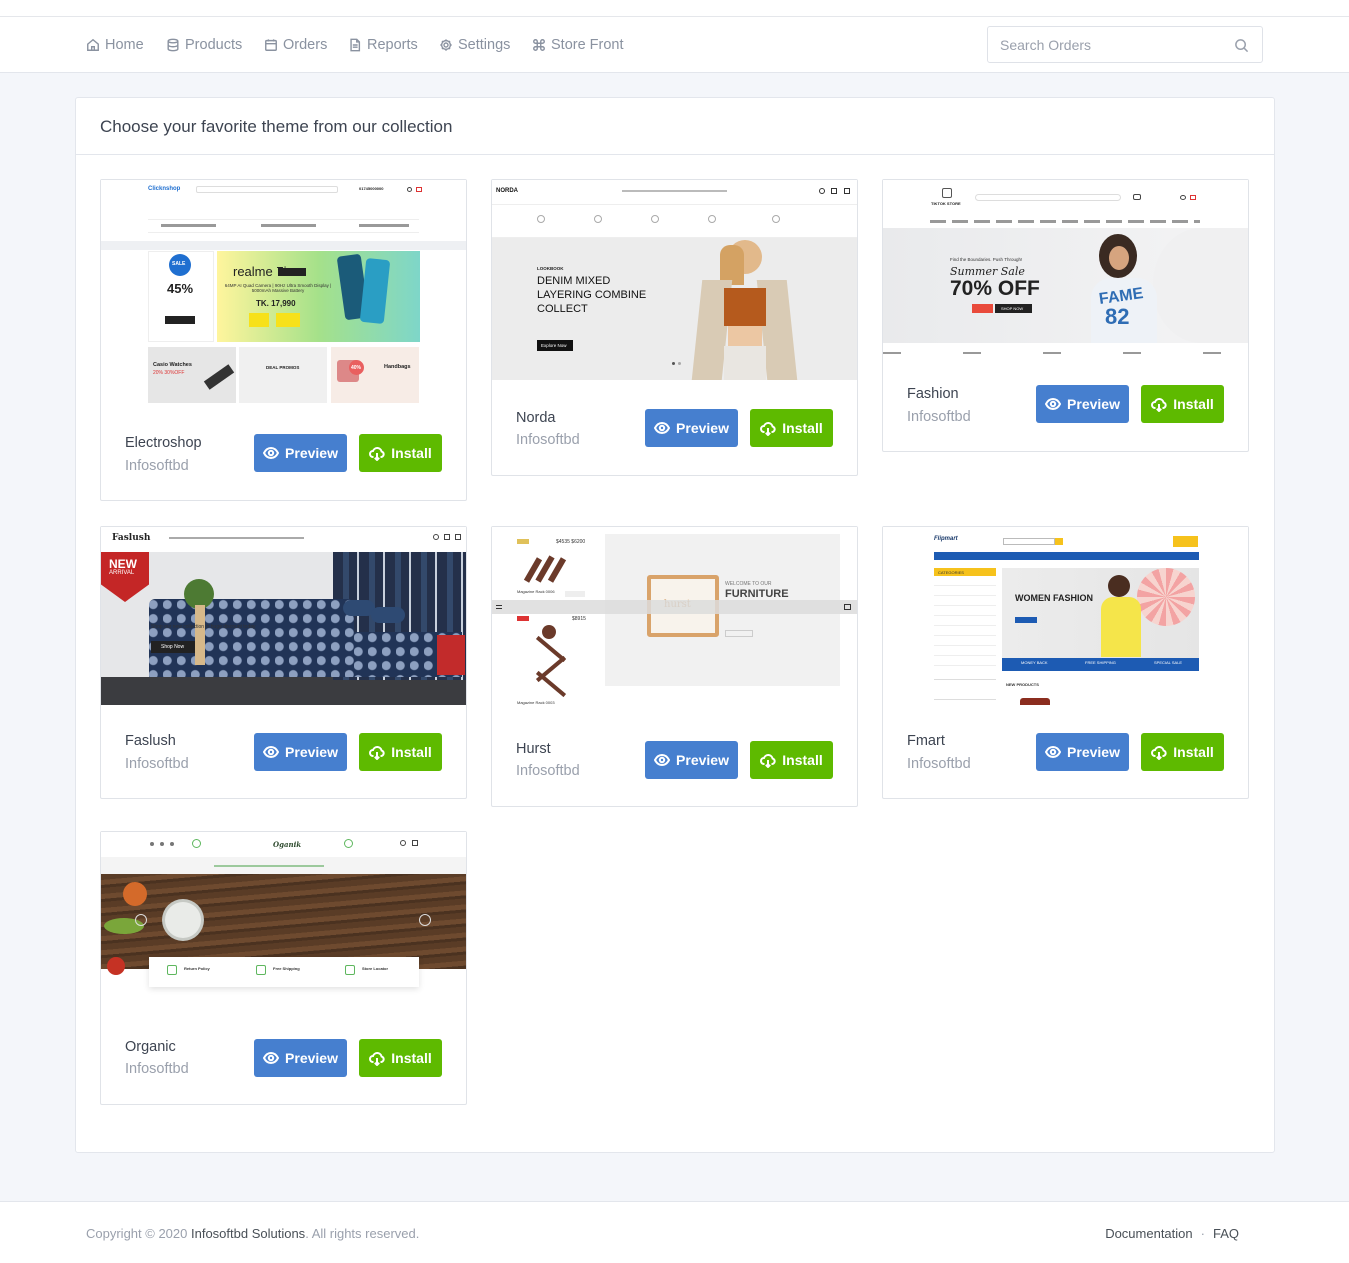  I want to click on thumb-headline: FURNITURE, so click(757, 594).